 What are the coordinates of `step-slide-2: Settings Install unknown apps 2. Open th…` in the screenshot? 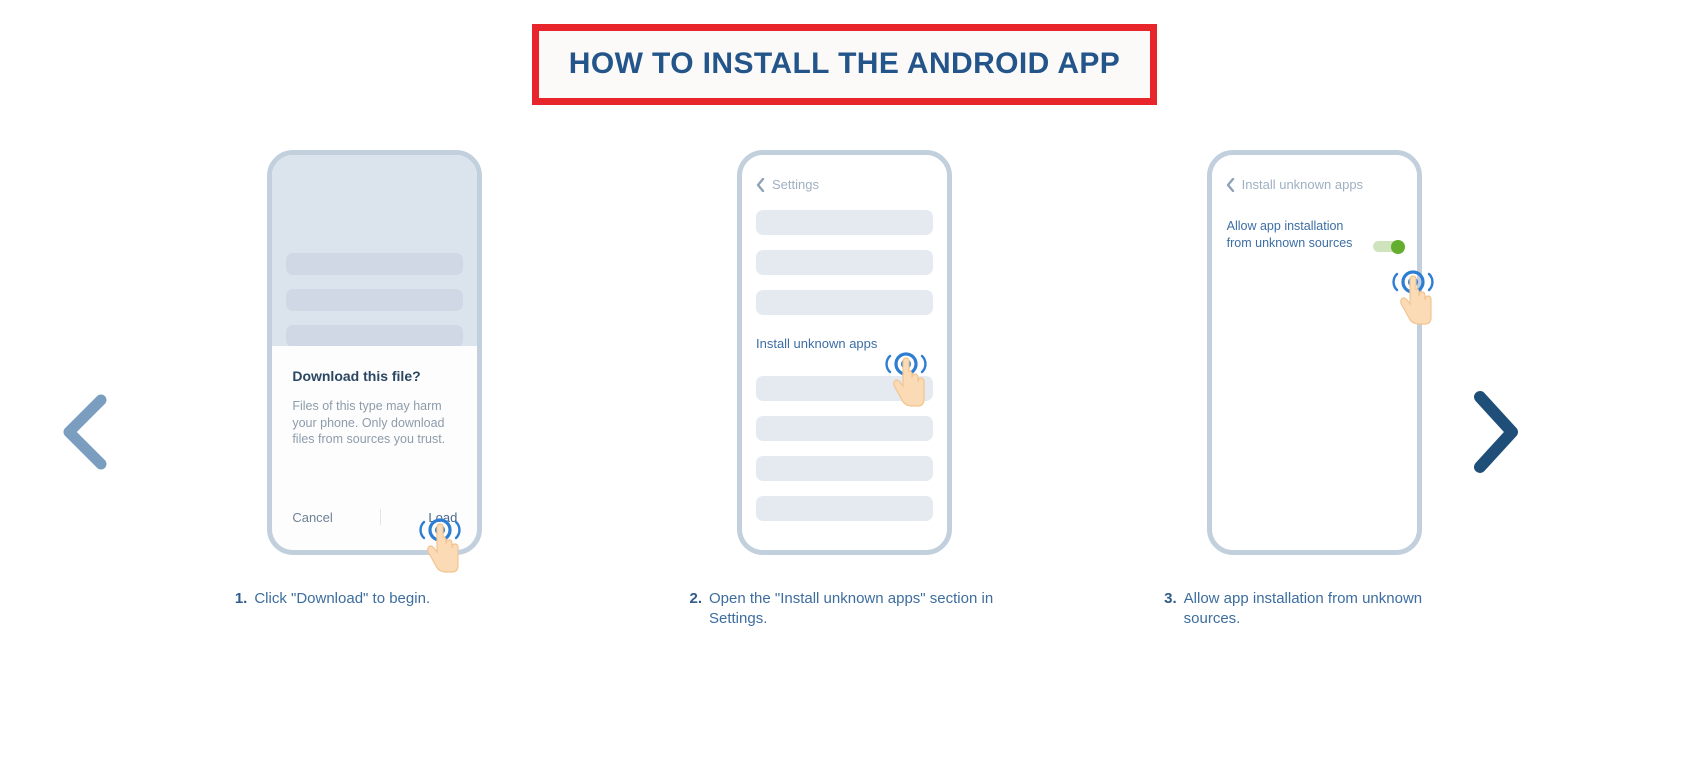 It's located at (844, 389).